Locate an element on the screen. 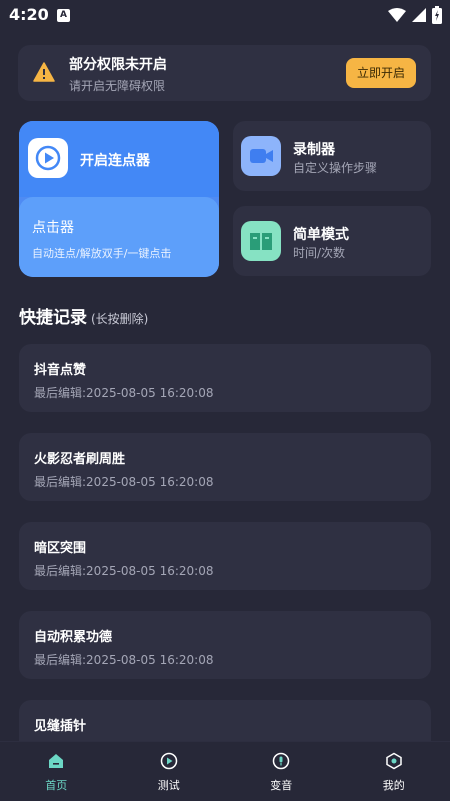 This screenshot has width=450, height=801. battery-icon is located at coordinates (437, 15).